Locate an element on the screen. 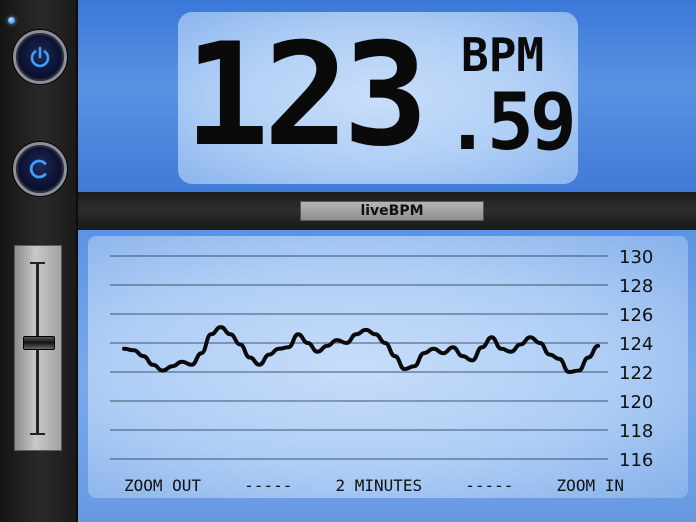  control-strip is located at coordinates (39, 261).